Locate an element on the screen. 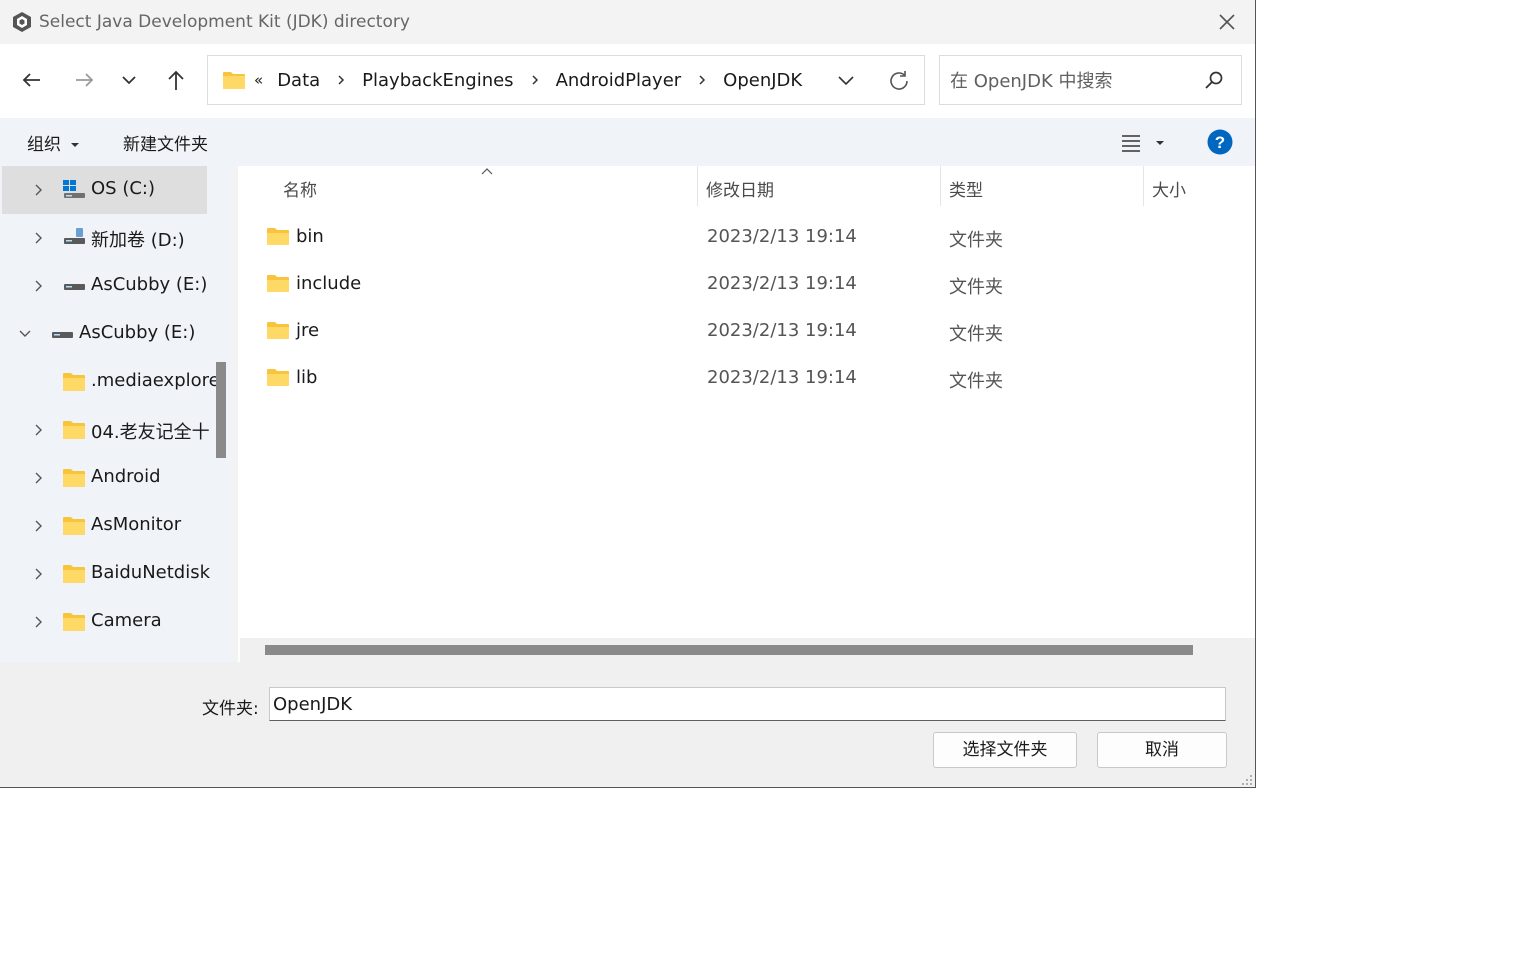 This screenshot has height=960, width=1536. tree-item-label: Android is located at coordinates (126, 476).